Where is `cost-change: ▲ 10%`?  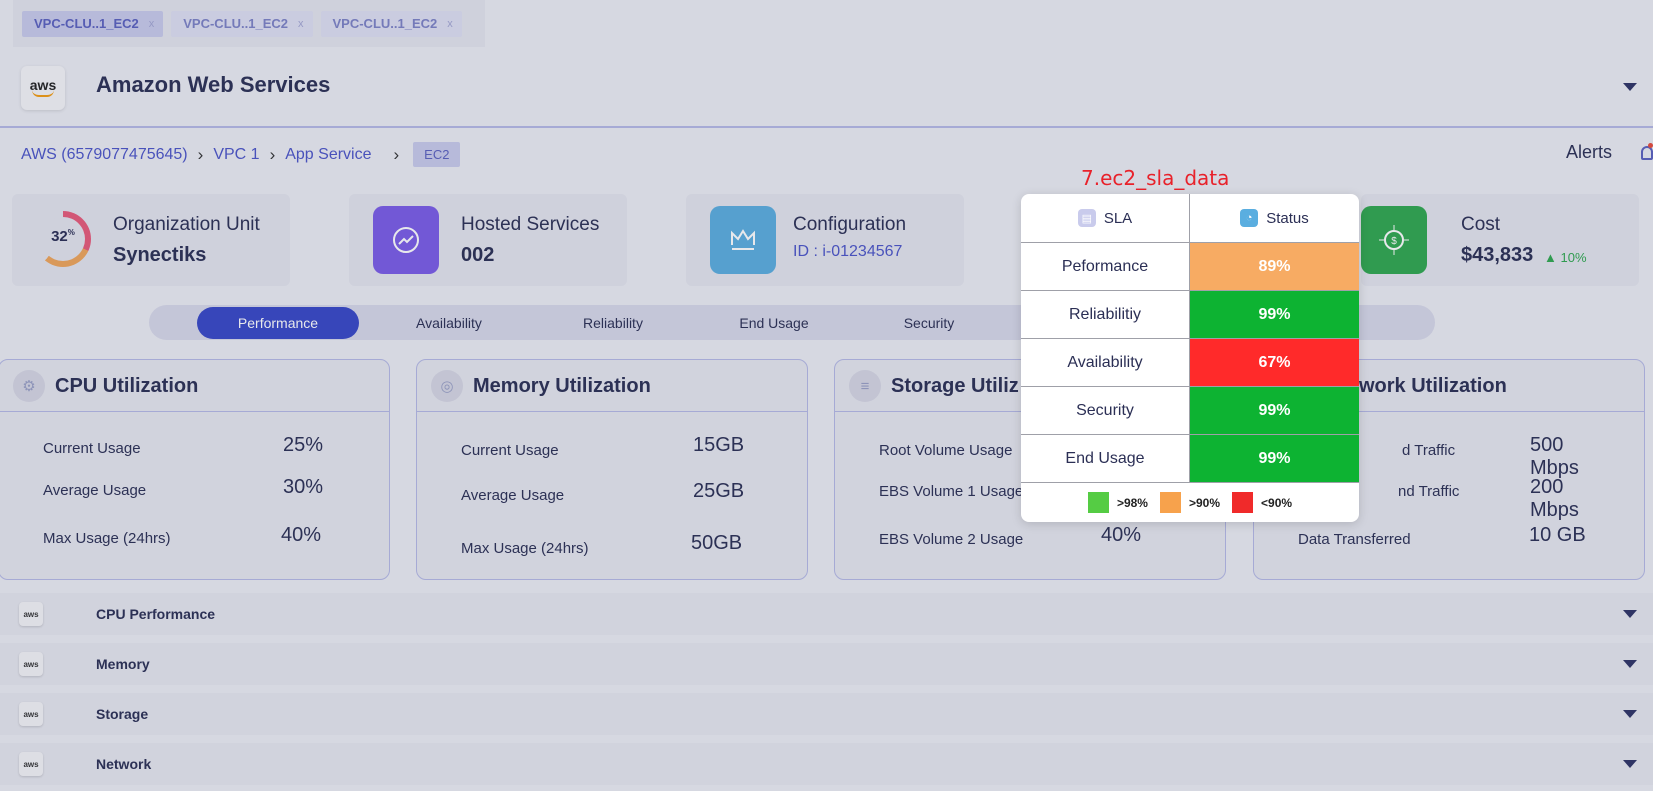 cost-change: ▲ 10% is located at coordinates (1565, 257).